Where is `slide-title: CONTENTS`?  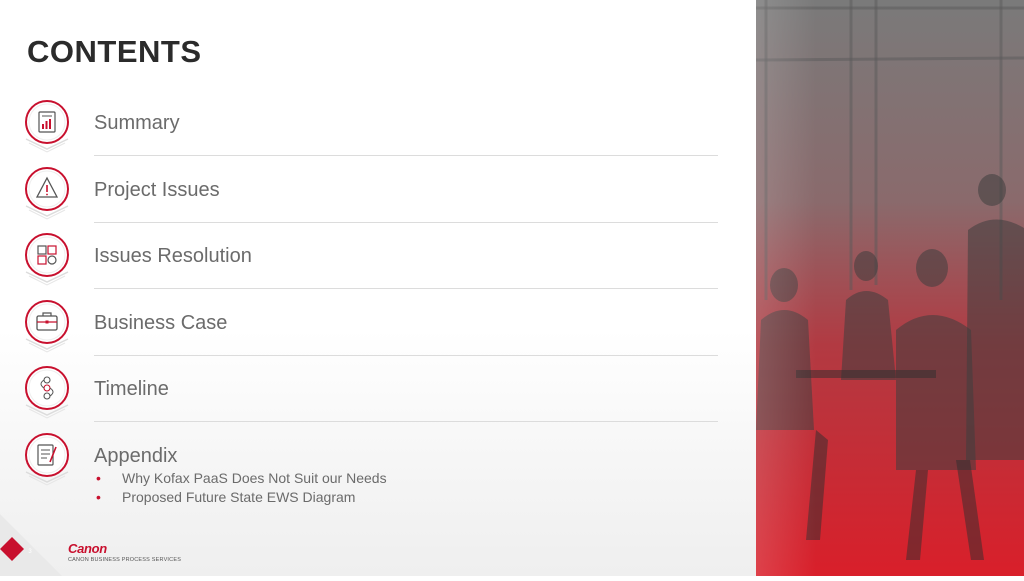
slide-title: CONTENTS is located at coordinates (114, 51).